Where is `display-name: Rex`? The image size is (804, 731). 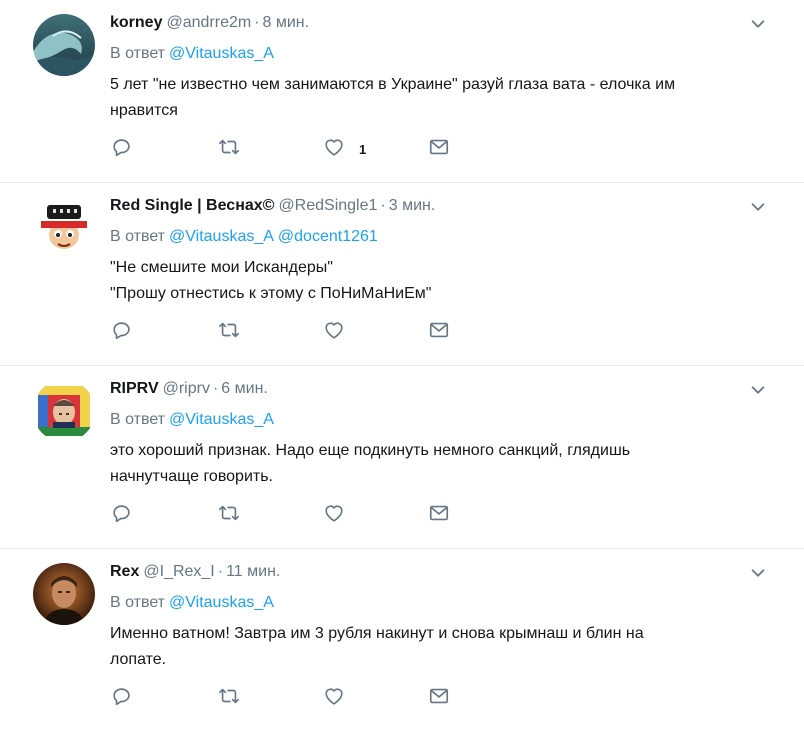
display-name: Rex is located at coordinates (124, 571).